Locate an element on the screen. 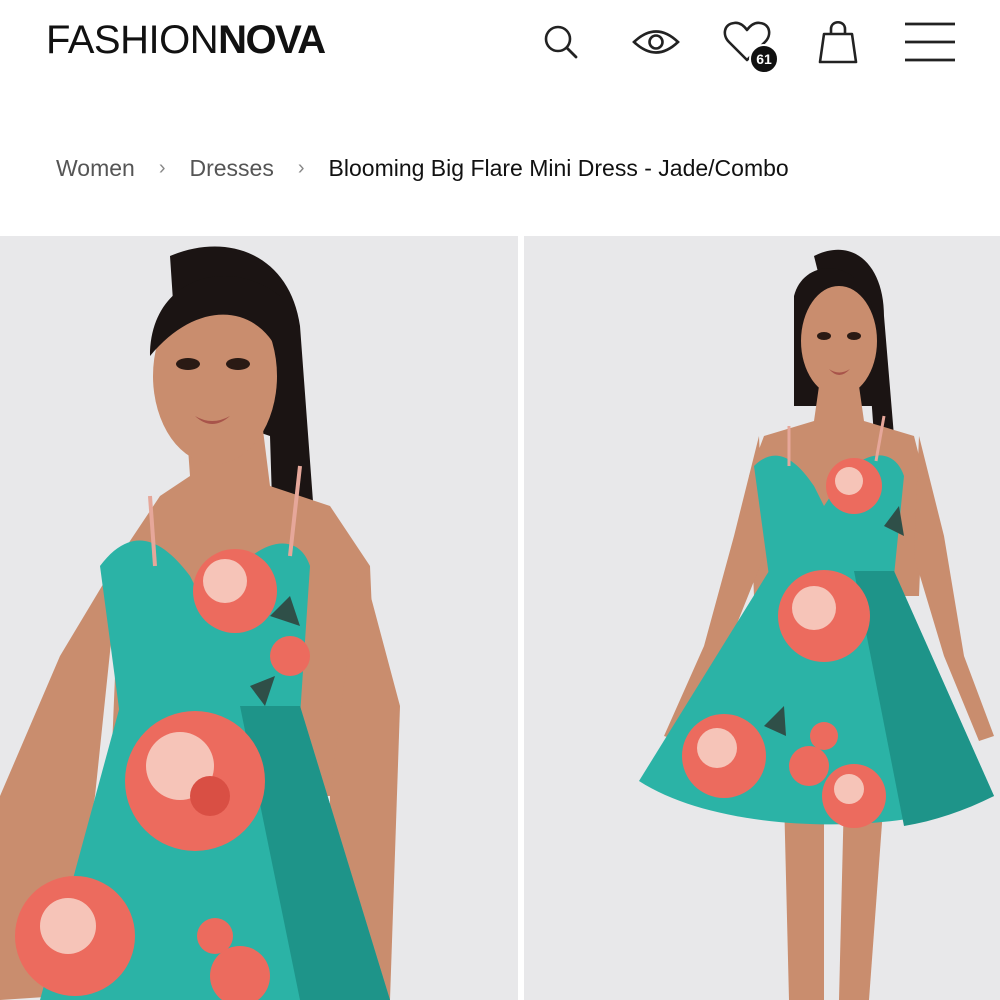 The width and height of the screenshot is (1000, 1000). eye-icon is located at coordinates (656, 42).